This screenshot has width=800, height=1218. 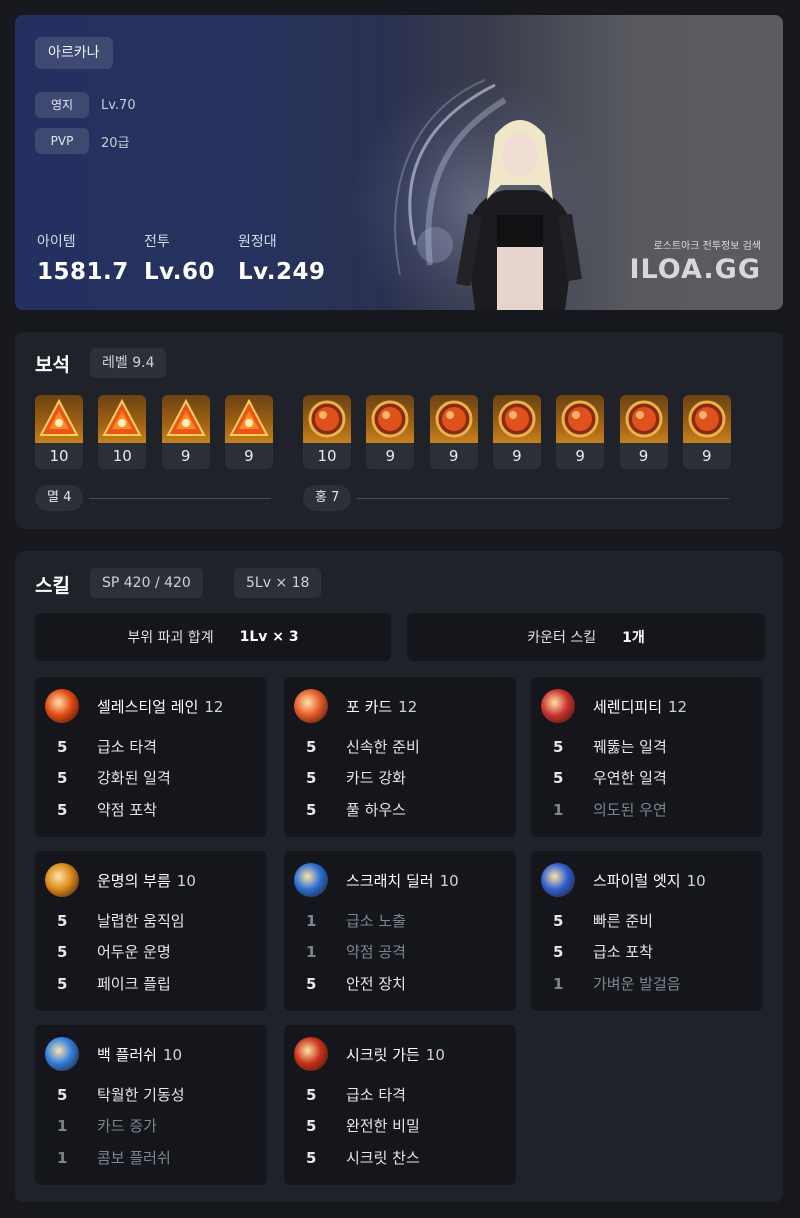 What do you see at coordinates (311, 706) in the screenshot?
I see `four-card-icon` at bounding box center [311, 706].